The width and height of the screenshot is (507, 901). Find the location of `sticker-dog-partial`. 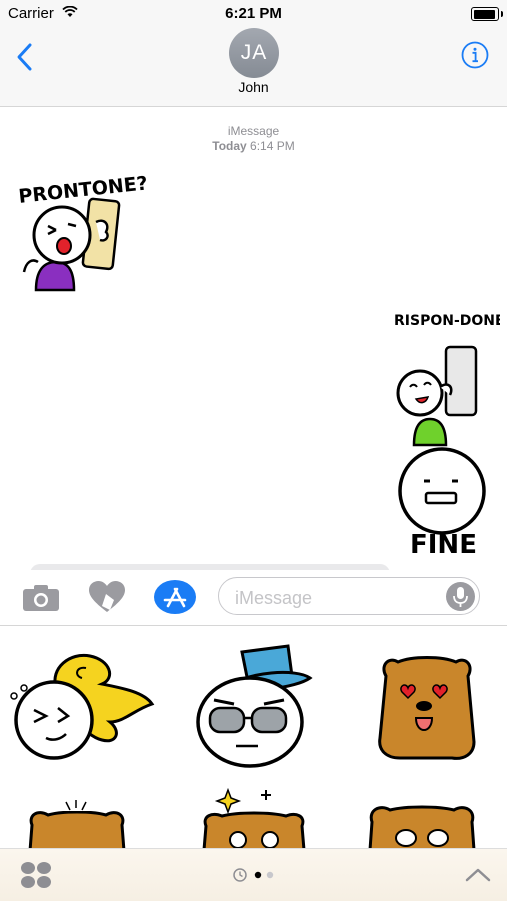

sticker-dog-partial is located at coordinates (77, 830).